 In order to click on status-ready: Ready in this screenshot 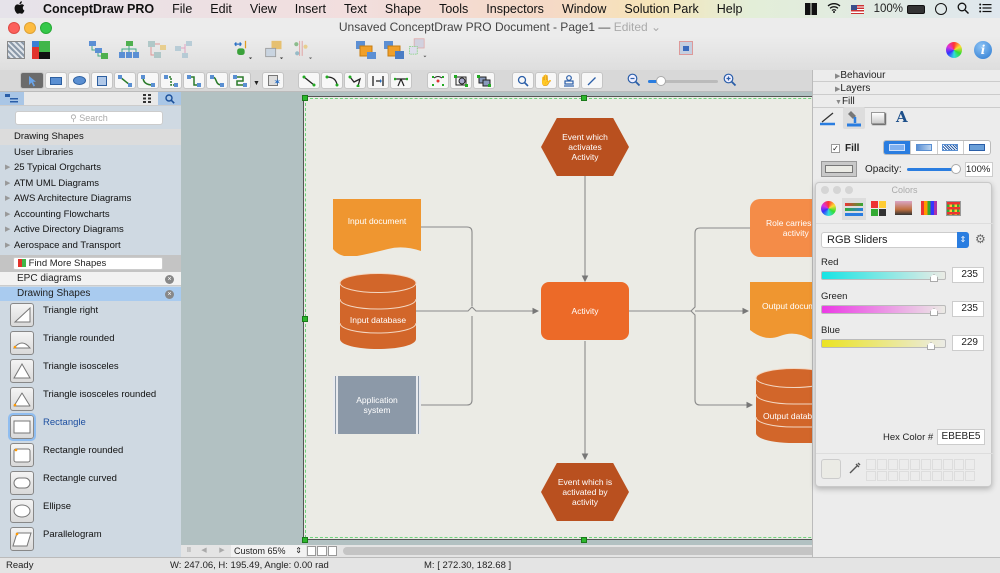, I will do `click(20, 565)`.